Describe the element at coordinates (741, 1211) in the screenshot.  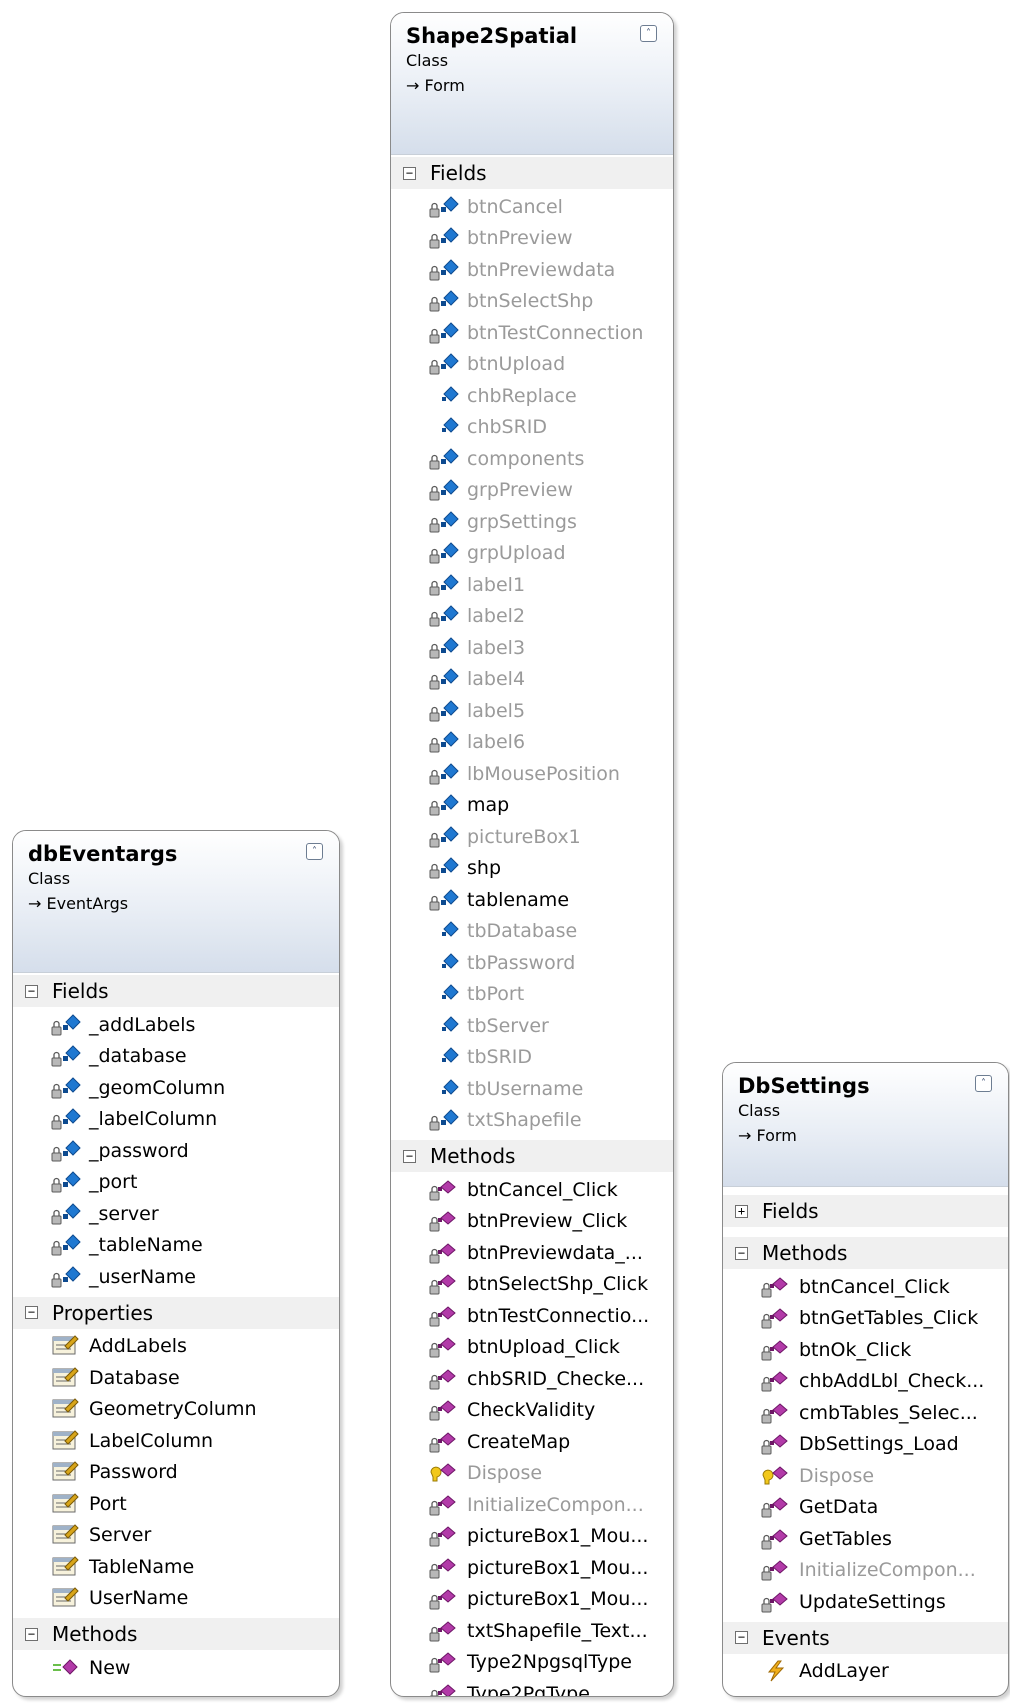
I see `plus-icon: +` at that location.